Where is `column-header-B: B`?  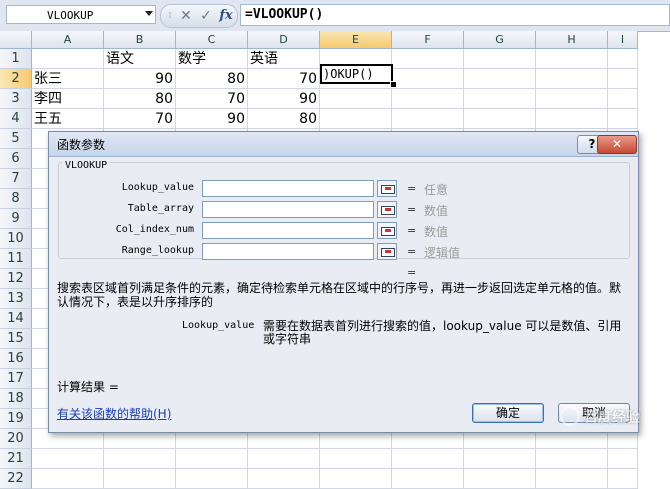 column-header-B: B is located at coordinates (140, 40).